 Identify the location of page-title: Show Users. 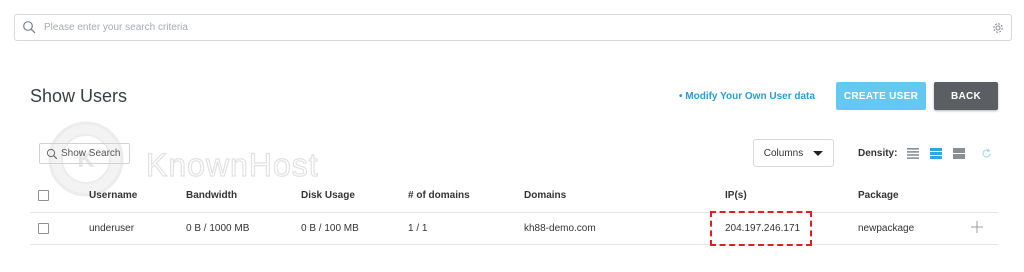
(79, 96).